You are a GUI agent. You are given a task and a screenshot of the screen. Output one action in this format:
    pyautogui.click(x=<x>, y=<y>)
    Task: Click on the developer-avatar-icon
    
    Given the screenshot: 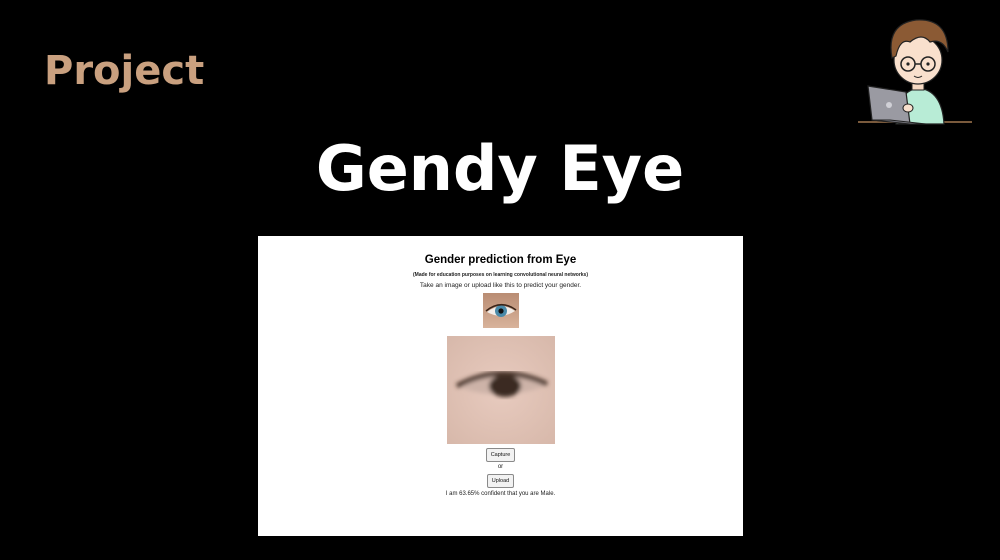 What is the action you would take?
    pyautogui.click(x=915, y=72)
    